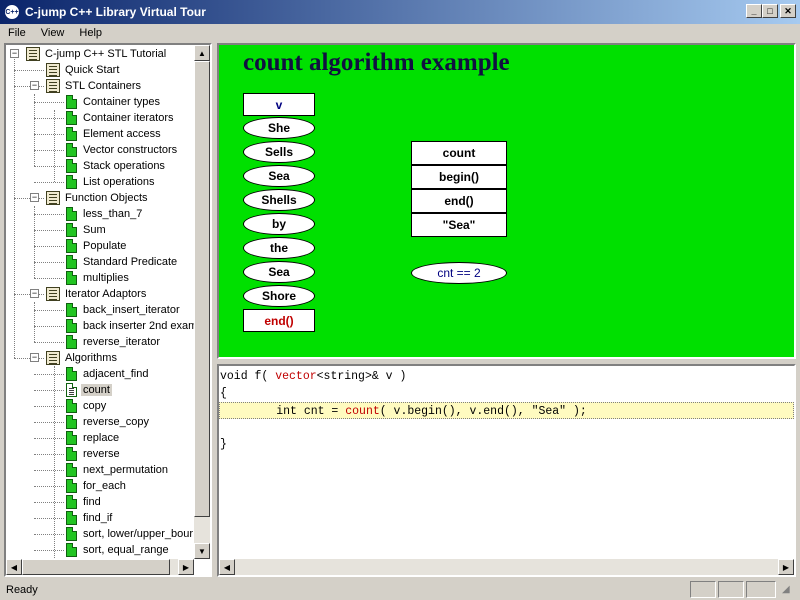 The height and width of the screenshot is (600, 800). Describe the element at coordinates (506, 567) in the screenshot. I see `code-horizontal-scrollbar: ◀ ▶` at that location.